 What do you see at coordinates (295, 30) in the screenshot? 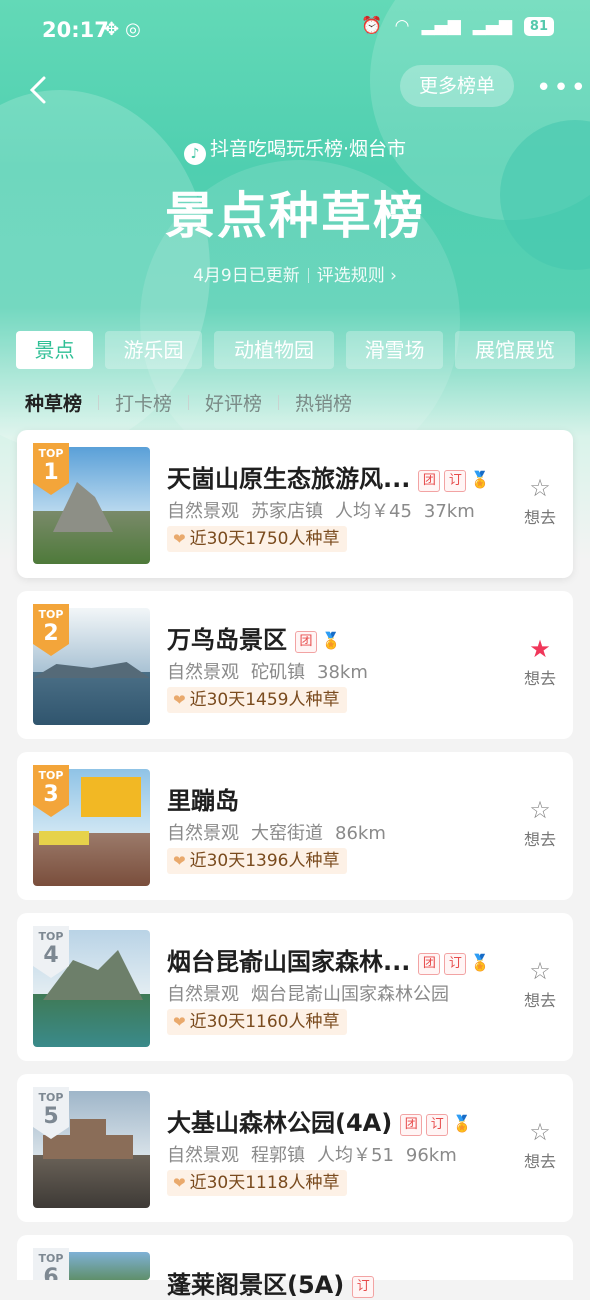
I see `status-bar: 20:17 ✥◎ ⏰ ◠ ▂▄▆ ▂▄▆ 81` at bounding box center [295, 30].